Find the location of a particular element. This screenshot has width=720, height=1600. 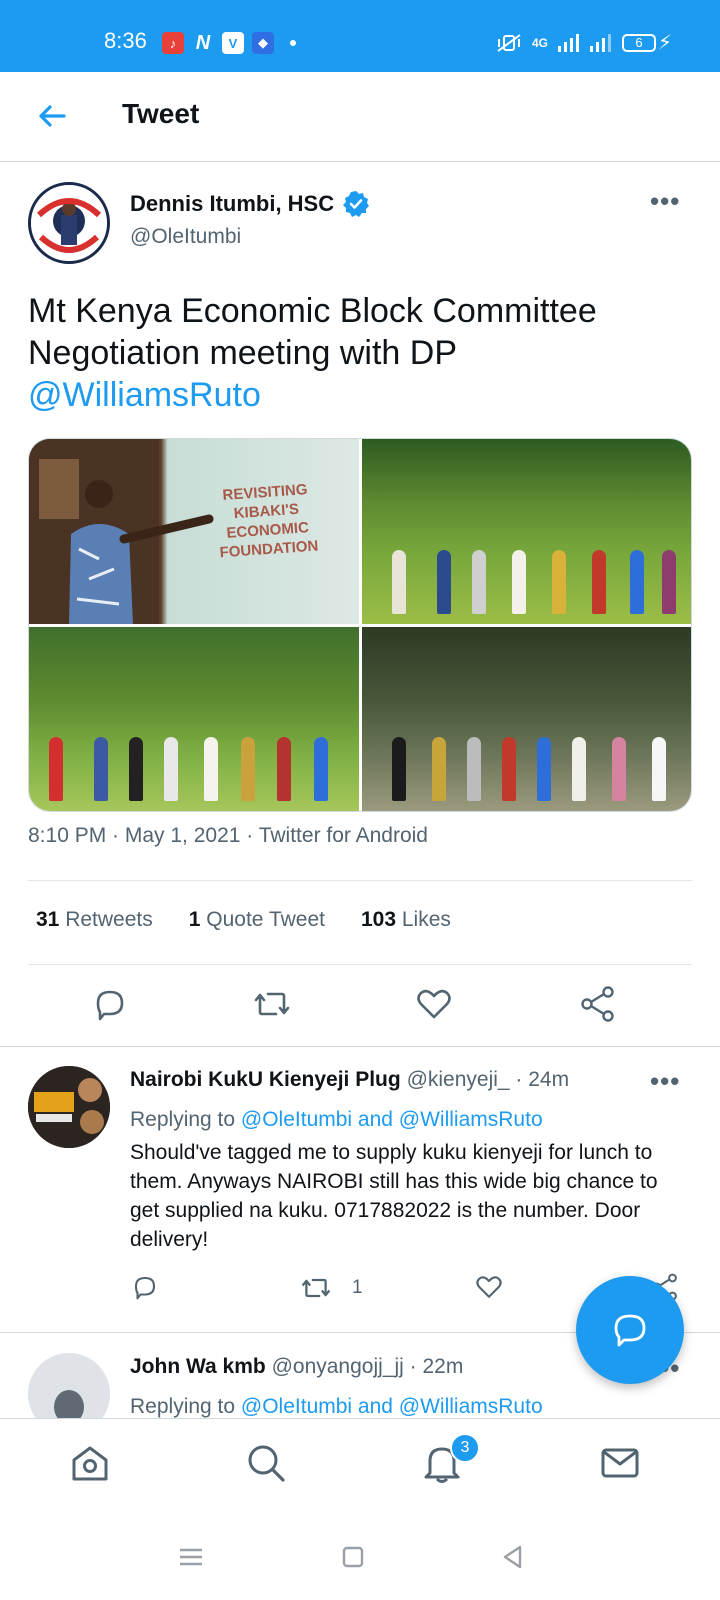

status-right: 4G 6 ⚡ is located at coordinates (584, 42).